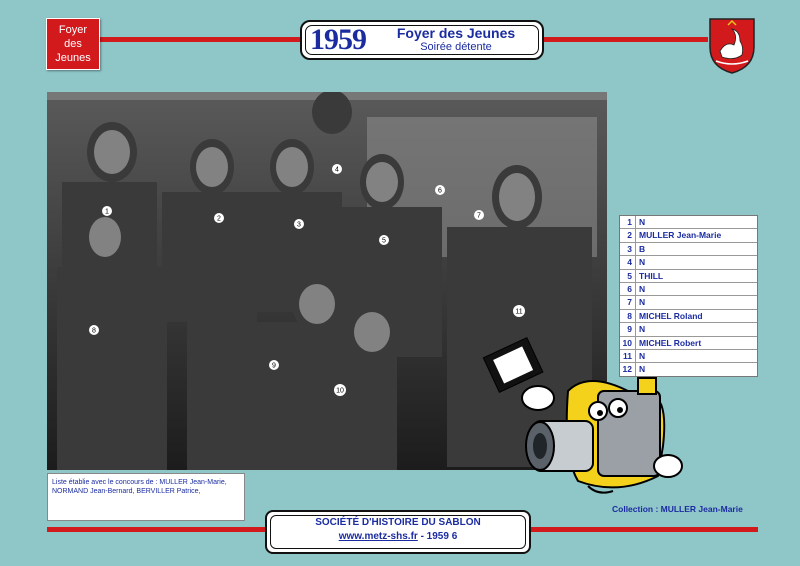 This screenshot has width=800, height=566. I want to click on society-name: SOCIÉTÉ D'HISTOIRE DU SABLON, so click(398, 522).